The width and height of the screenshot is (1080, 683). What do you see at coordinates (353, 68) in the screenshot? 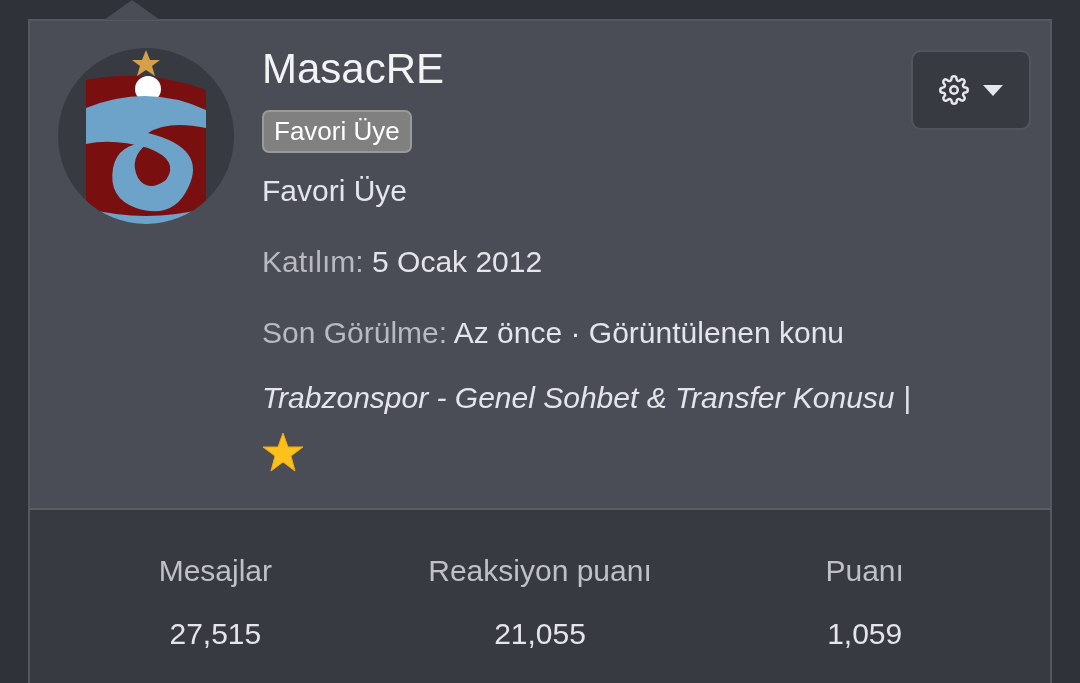
I see `username: MasacRE` at bounding box center [353, 68].